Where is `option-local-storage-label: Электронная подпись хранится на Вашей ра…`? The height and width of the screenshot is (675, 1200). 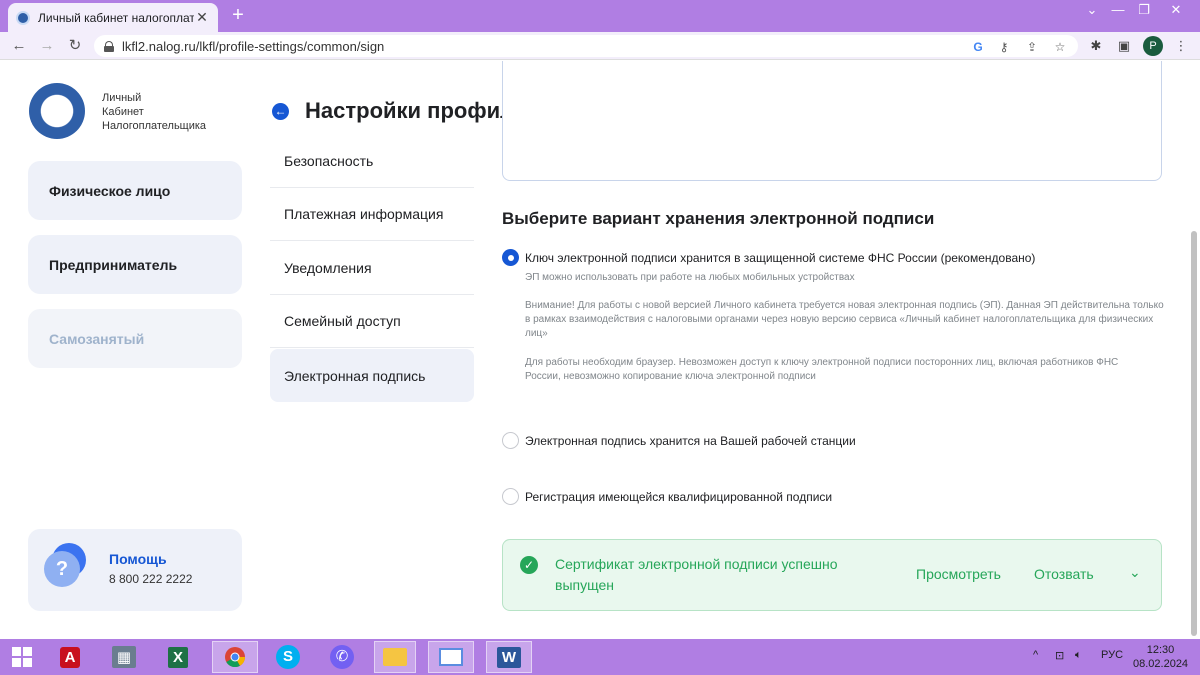 option-local-storage-label: Электронная подпись хранится на Вашей ра… is located at coordinates (690, 441).